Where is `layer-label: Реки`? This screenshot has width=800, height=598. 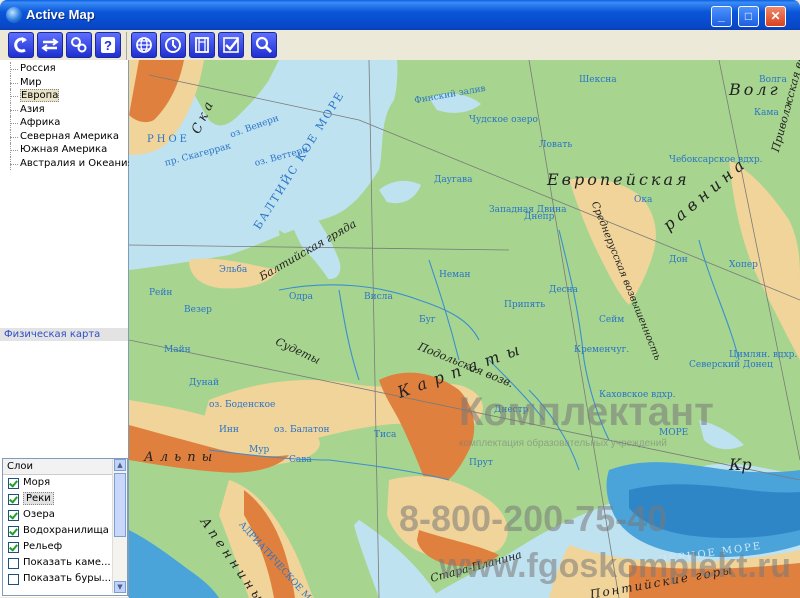
layer-label: Реки is located at coordinates (38, 498).